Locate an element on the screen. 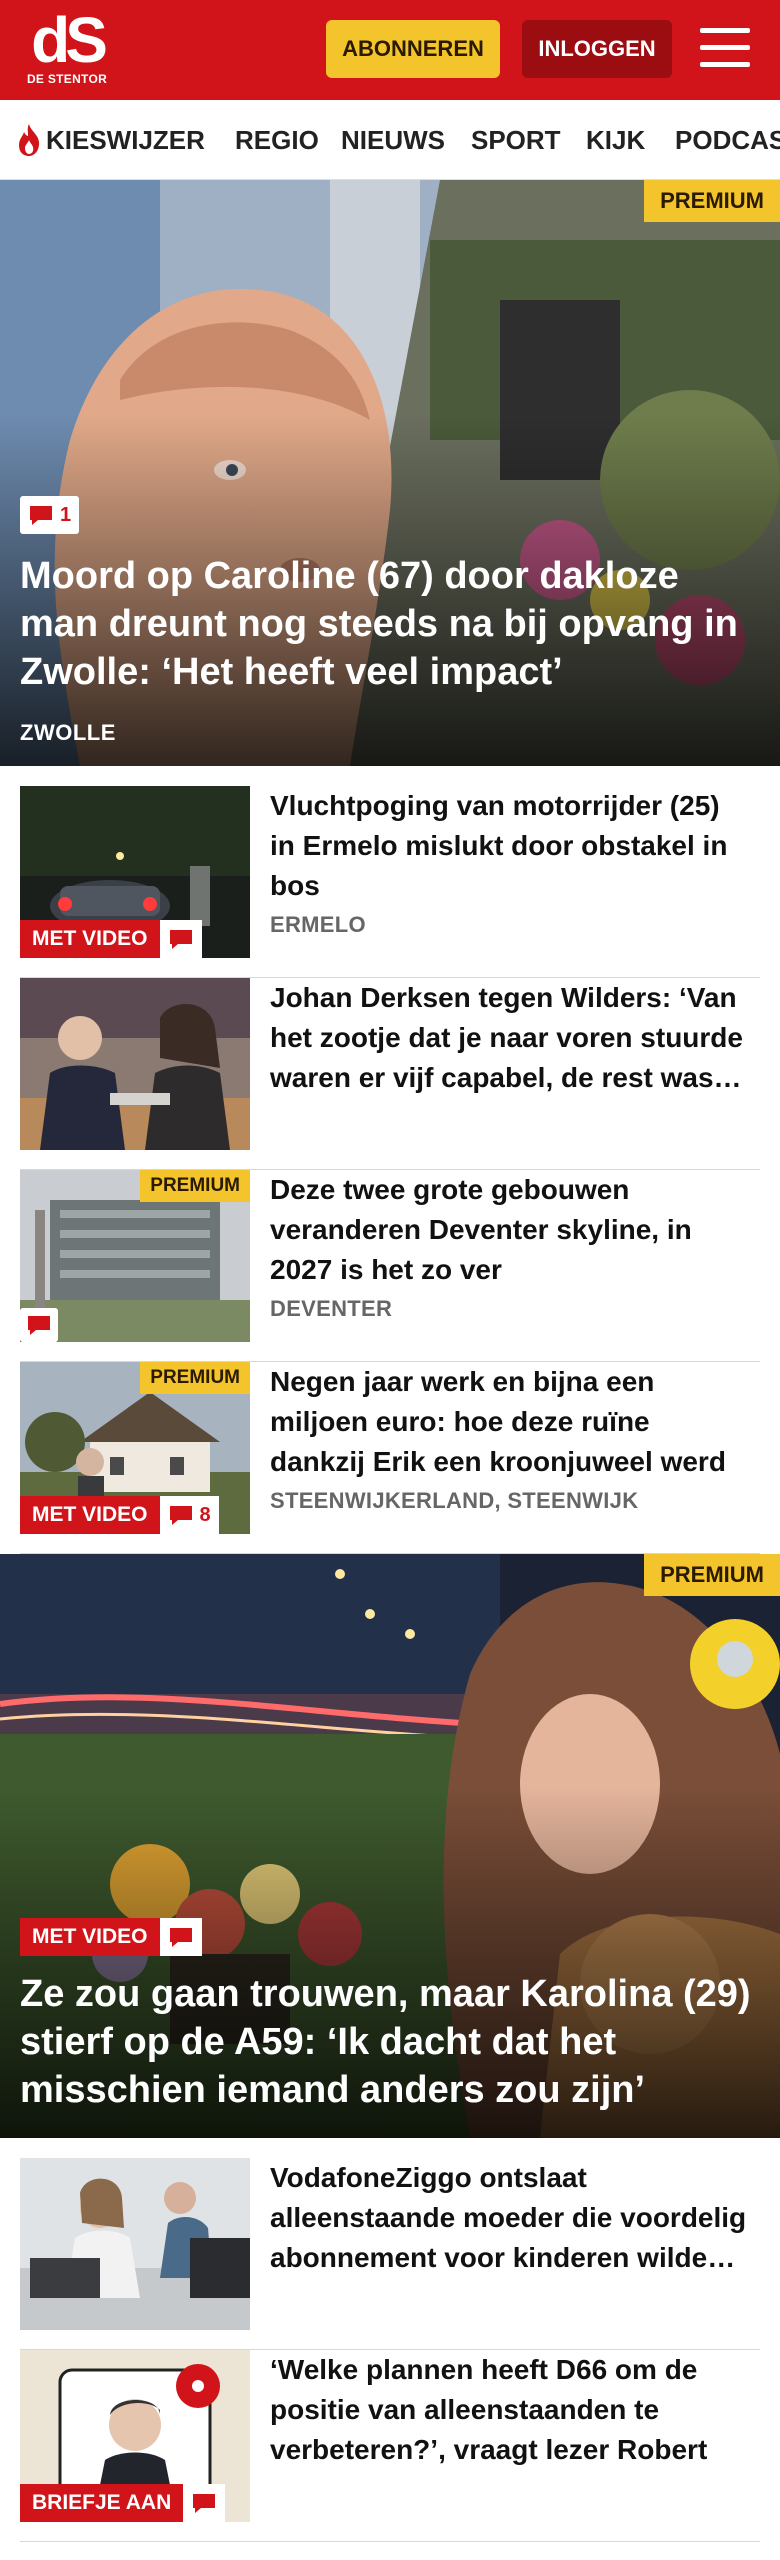  nav-item-label: KIESWIJZER is located at coordinates (125, 139).